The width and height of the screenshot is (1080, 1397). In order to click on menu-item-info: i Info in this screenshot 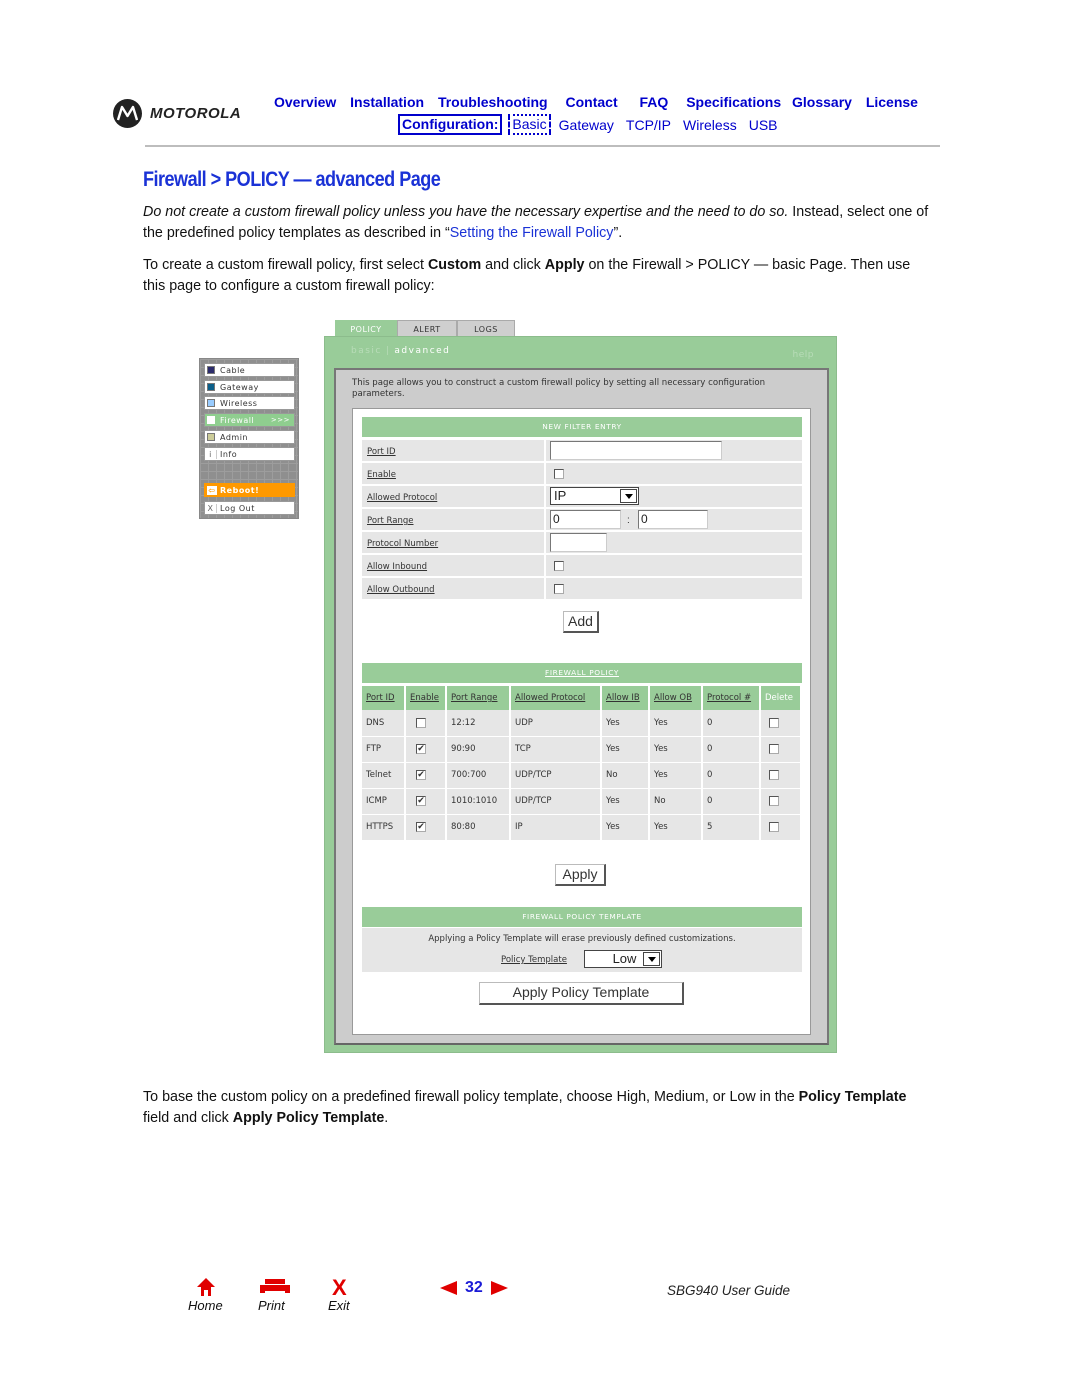, I will do `click(249, 454)`.